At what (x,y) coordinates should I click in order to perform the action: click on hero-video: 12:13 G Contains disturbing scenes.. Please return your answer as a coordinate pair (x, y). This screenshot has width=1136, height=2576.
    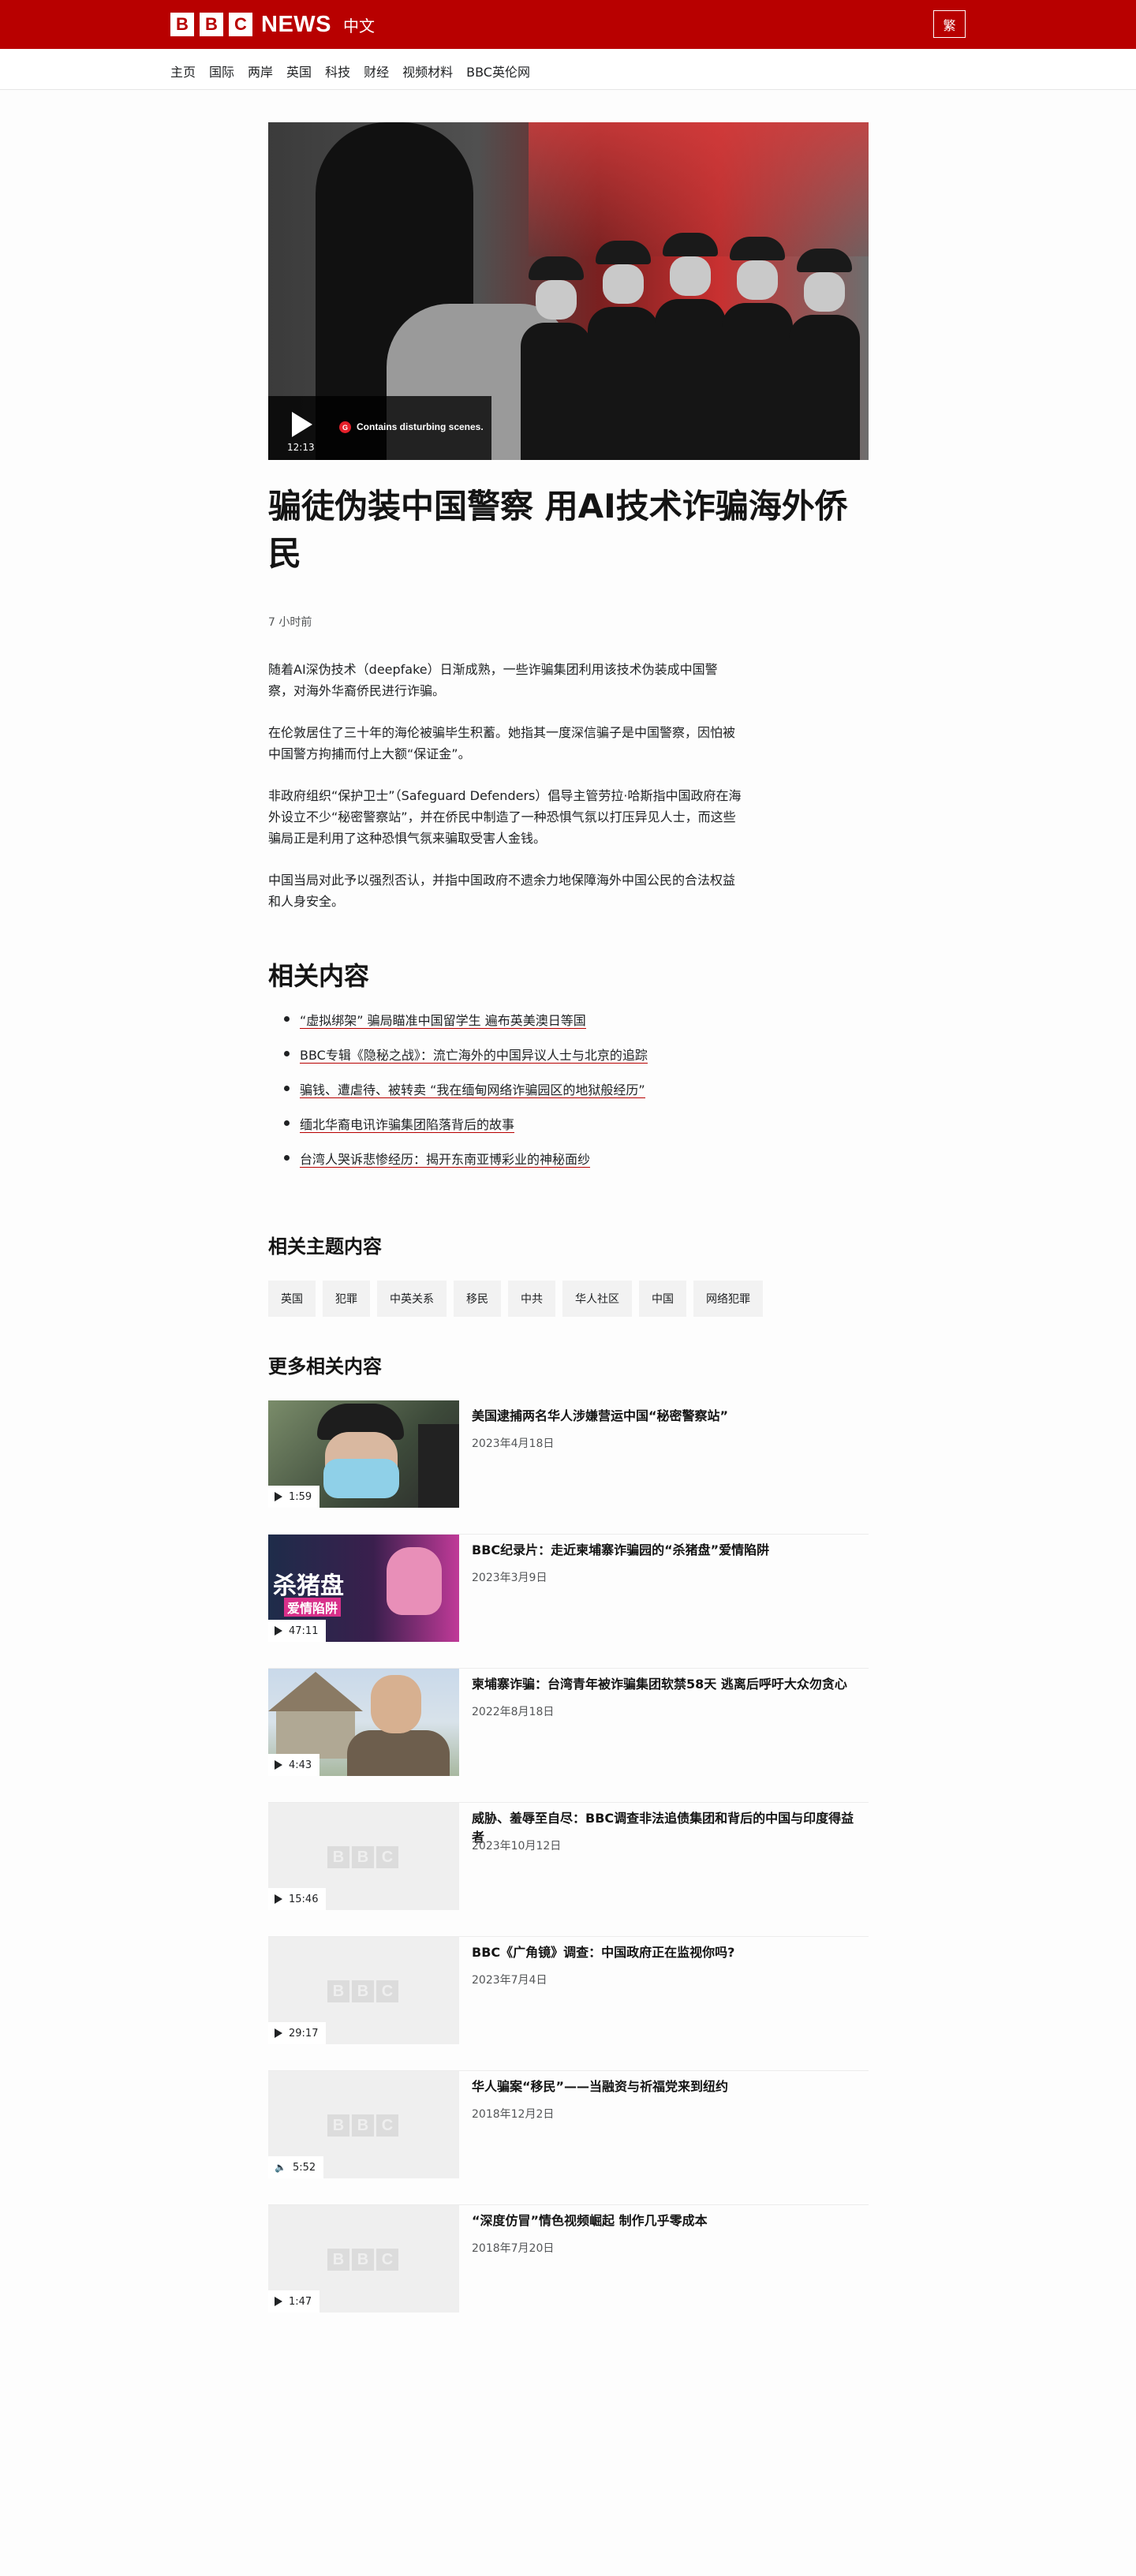
    Looking at the image, I should click on (568, 291).